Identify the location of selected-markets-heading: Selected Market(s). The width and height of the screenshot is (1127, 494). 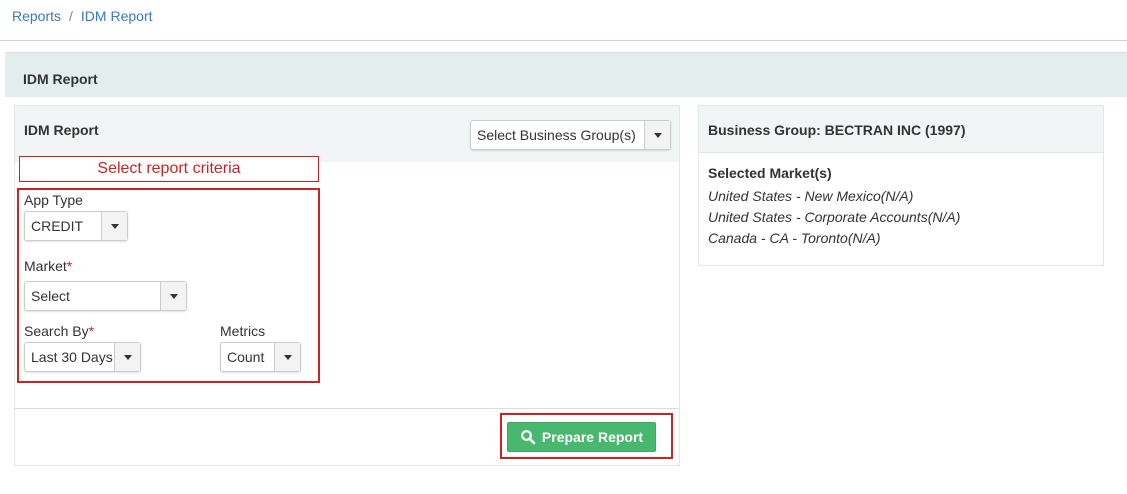
(770, 173).